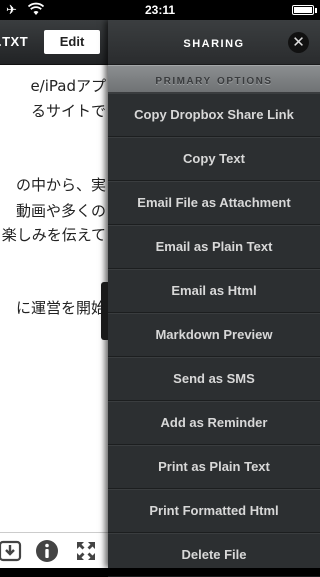  I want to click on status-bar: ✈ 23:11, so click(160, 10).